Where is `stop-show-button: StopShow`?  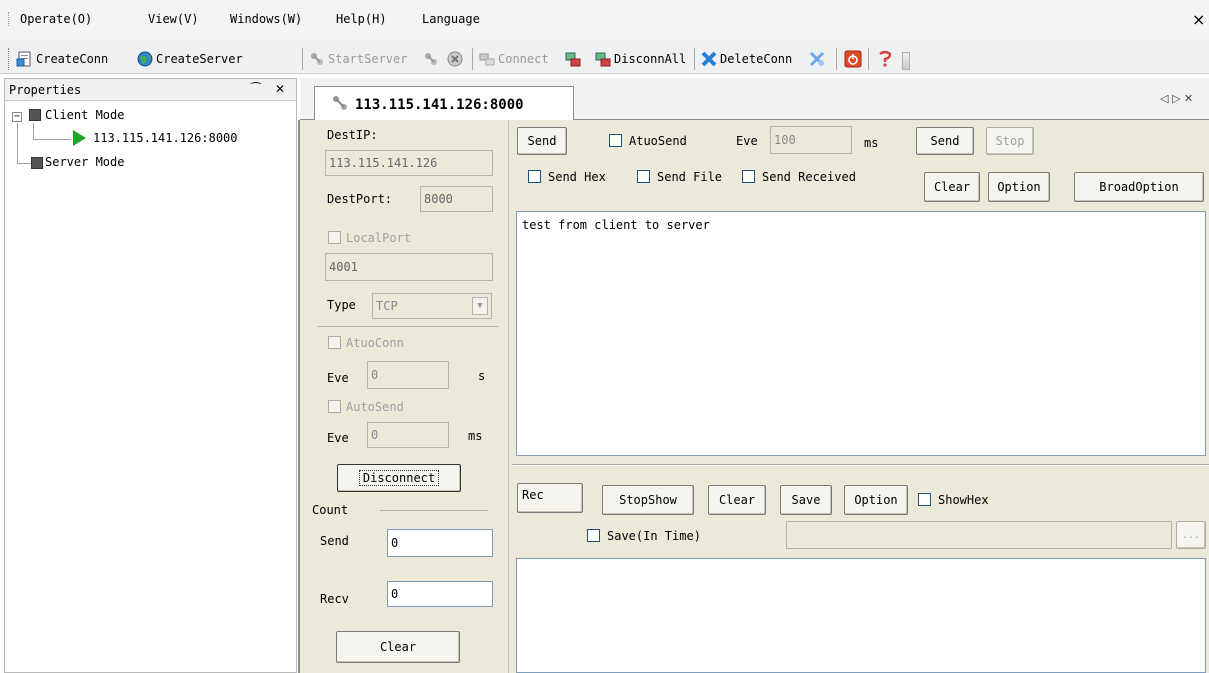
stop-show-button: StopShow is located at coordinates (648, 500).